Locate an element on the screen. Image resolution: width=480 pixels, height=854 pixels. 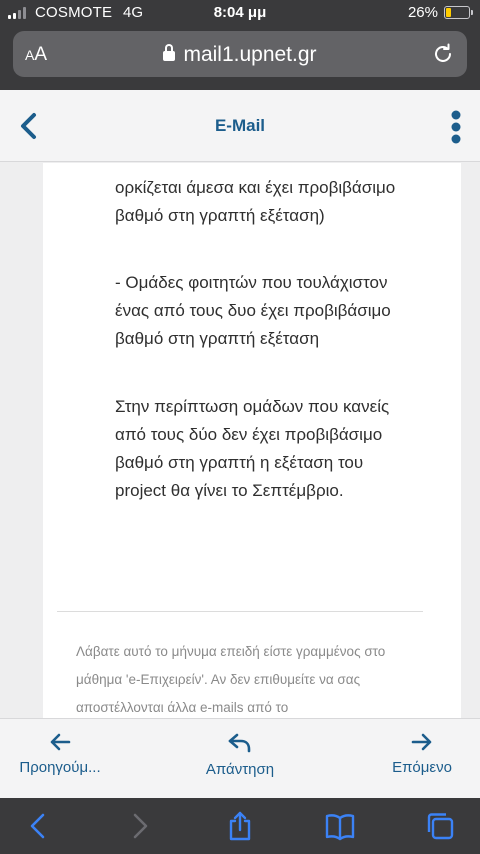
lock-icon is located at coordinates (169, 52).